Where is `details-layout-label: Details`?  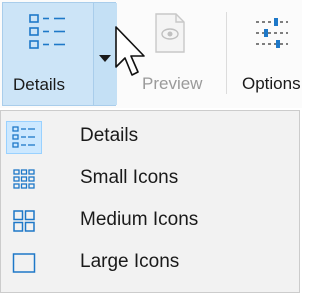
details-layout-label: Details is located at coordinates (39, 84).